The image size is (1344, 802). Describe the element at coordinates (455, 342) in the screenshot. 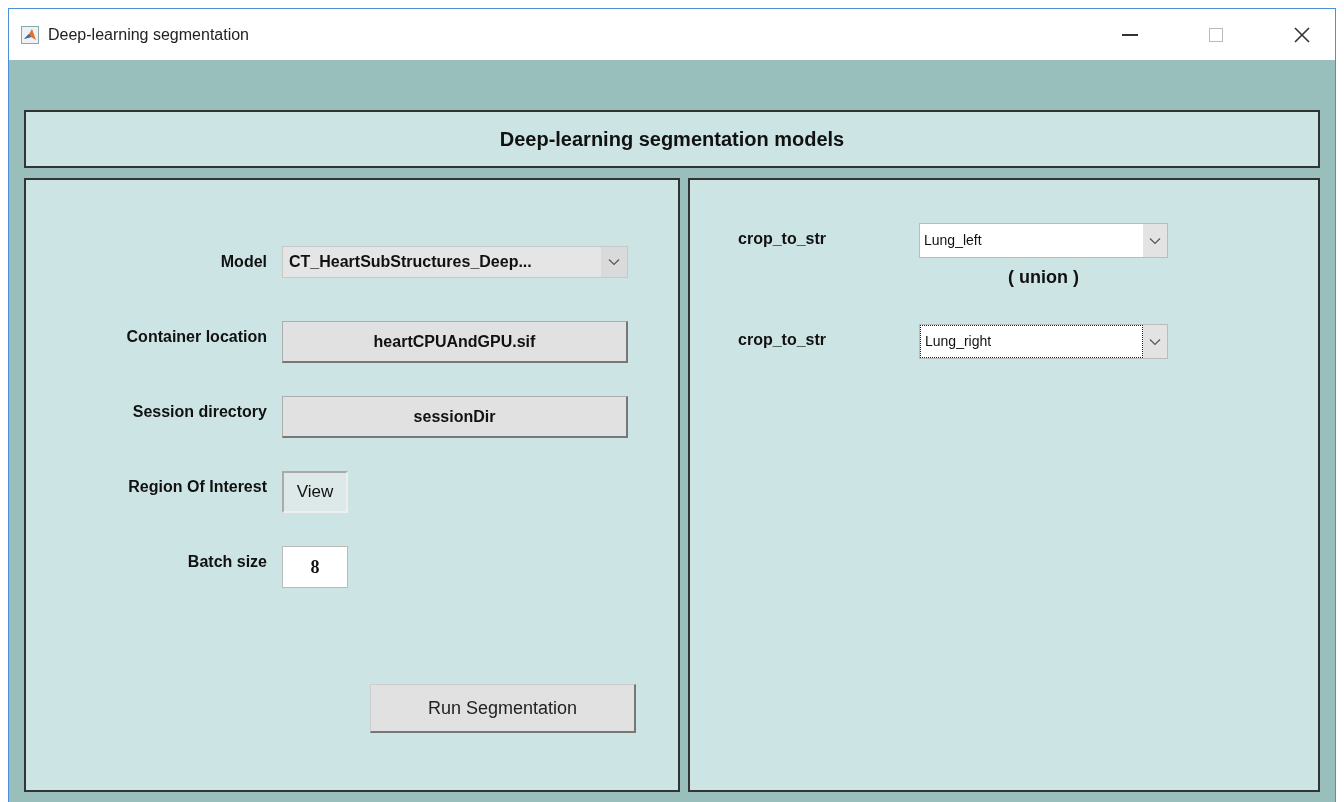

I see `path-button: heartCPUAndGPU.sif` at that location.